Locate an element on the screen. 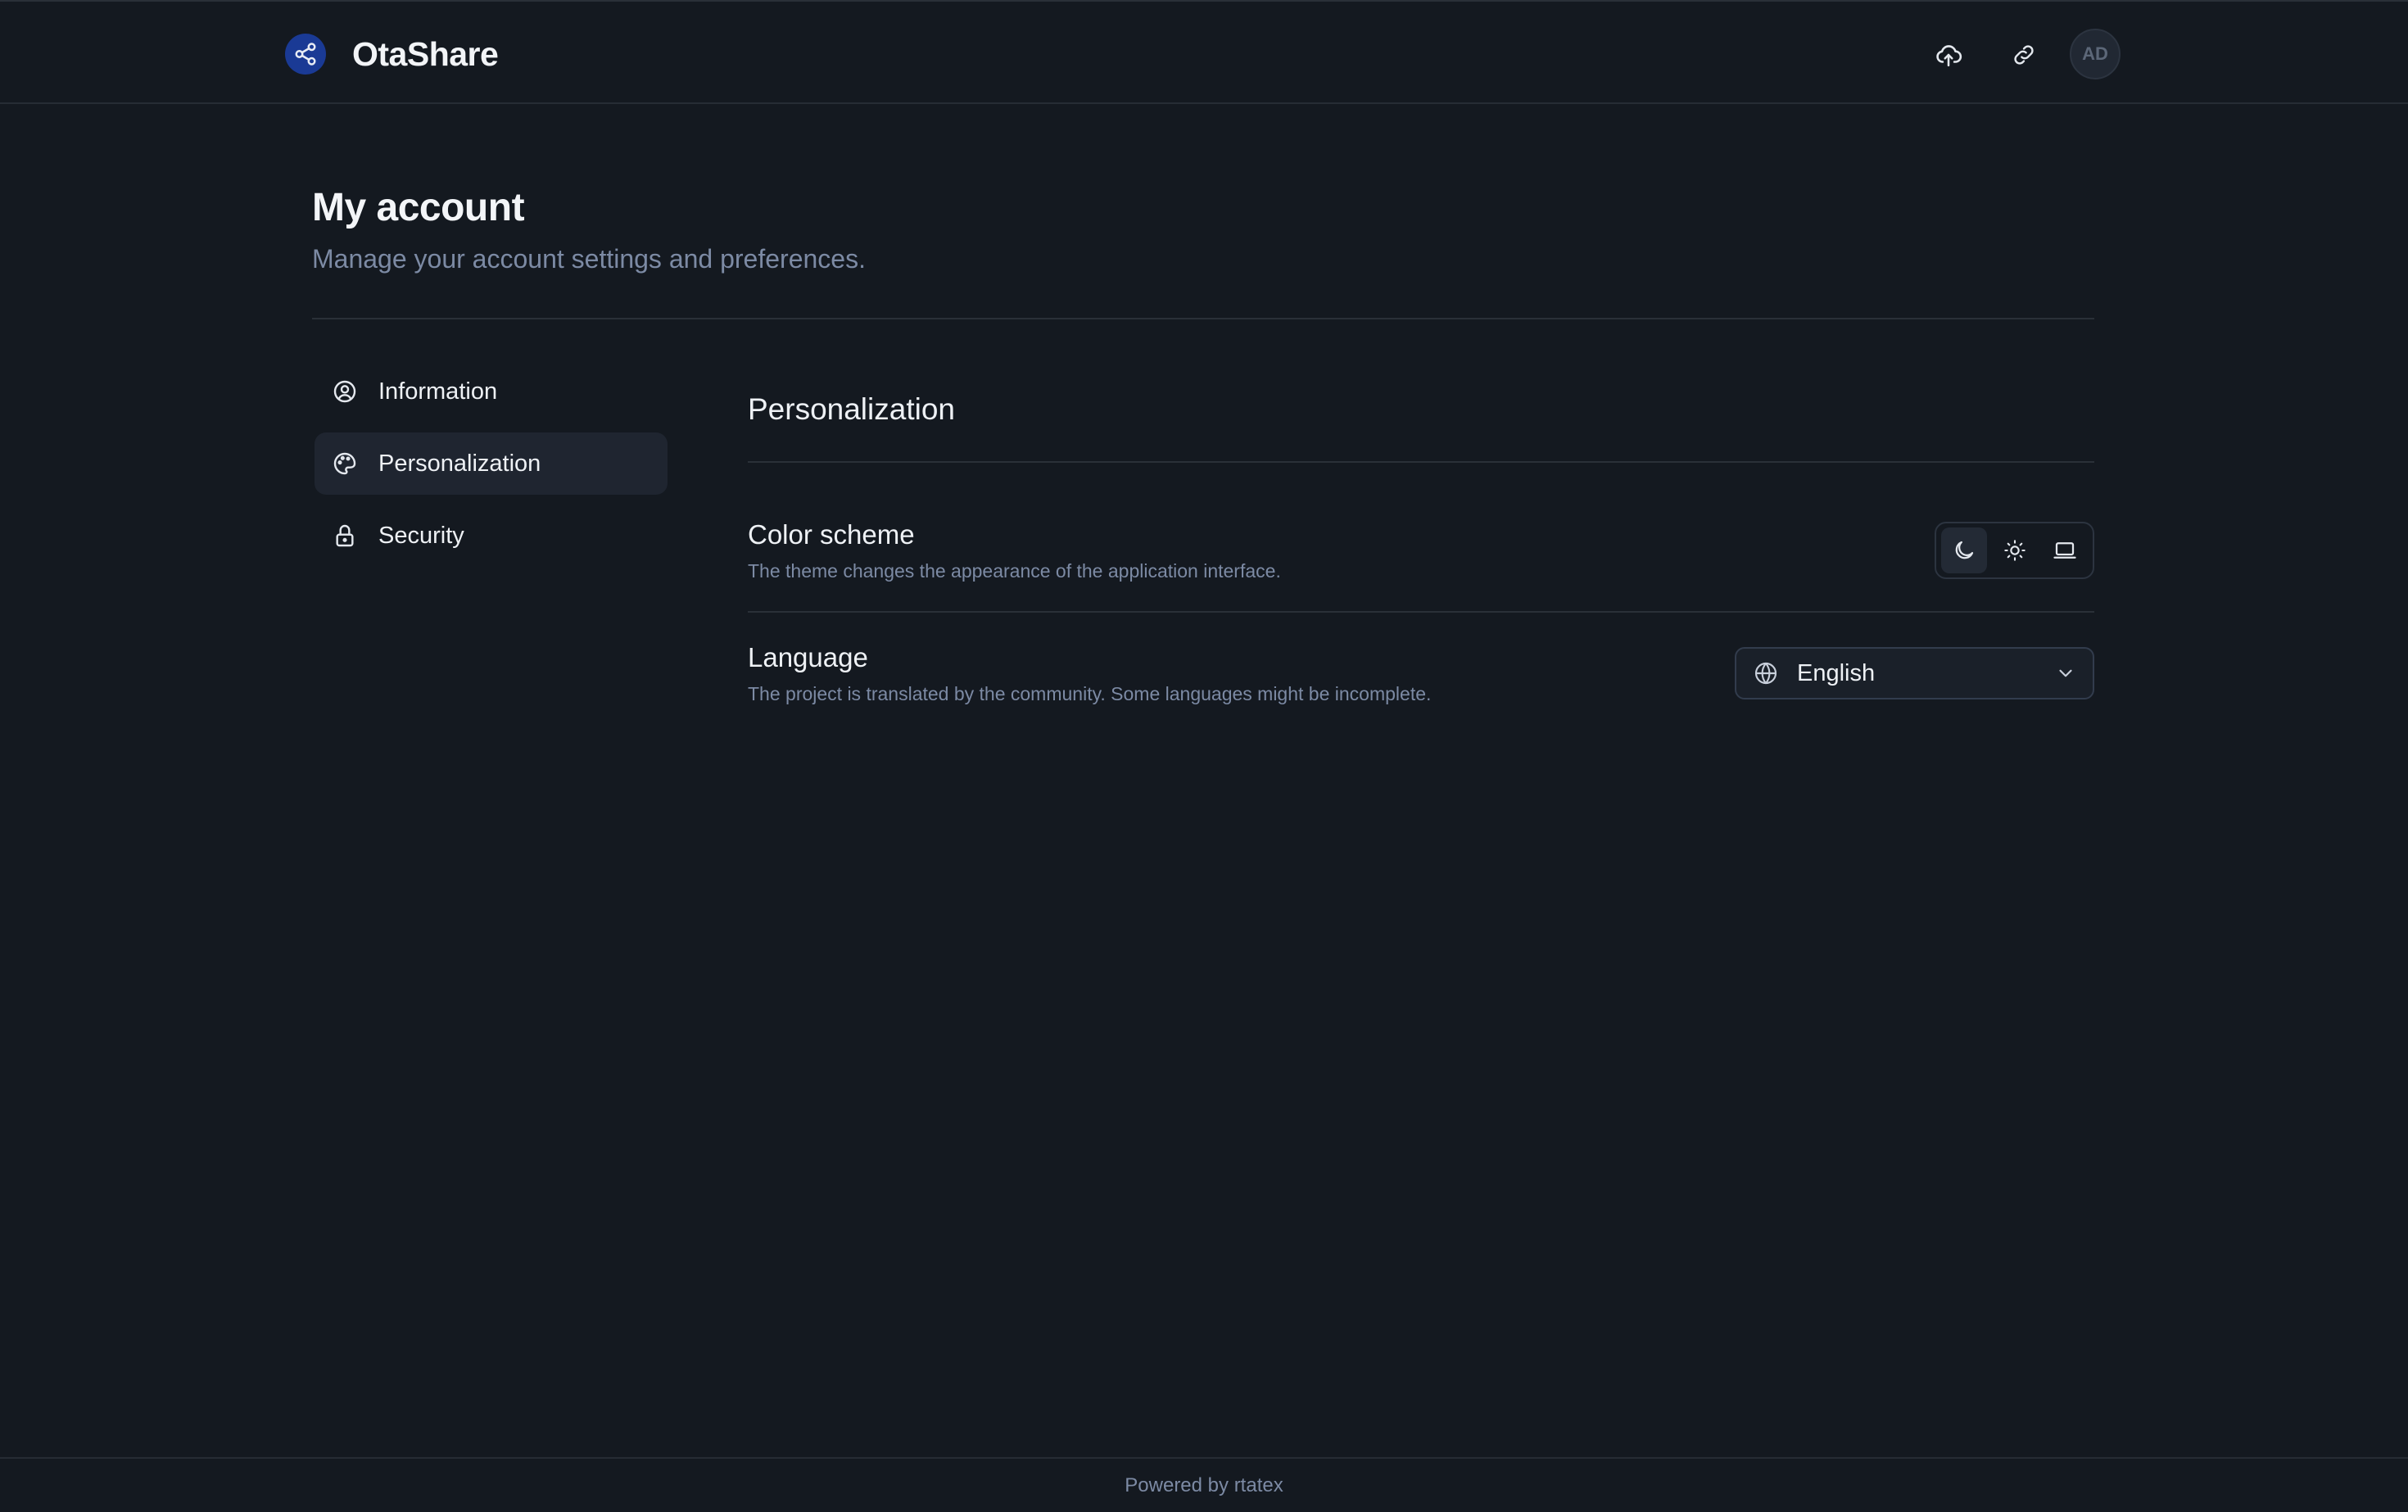 The width and height of the screenshot is (2408, 1512). monitor-icon is located at coordinates (2064, 551).